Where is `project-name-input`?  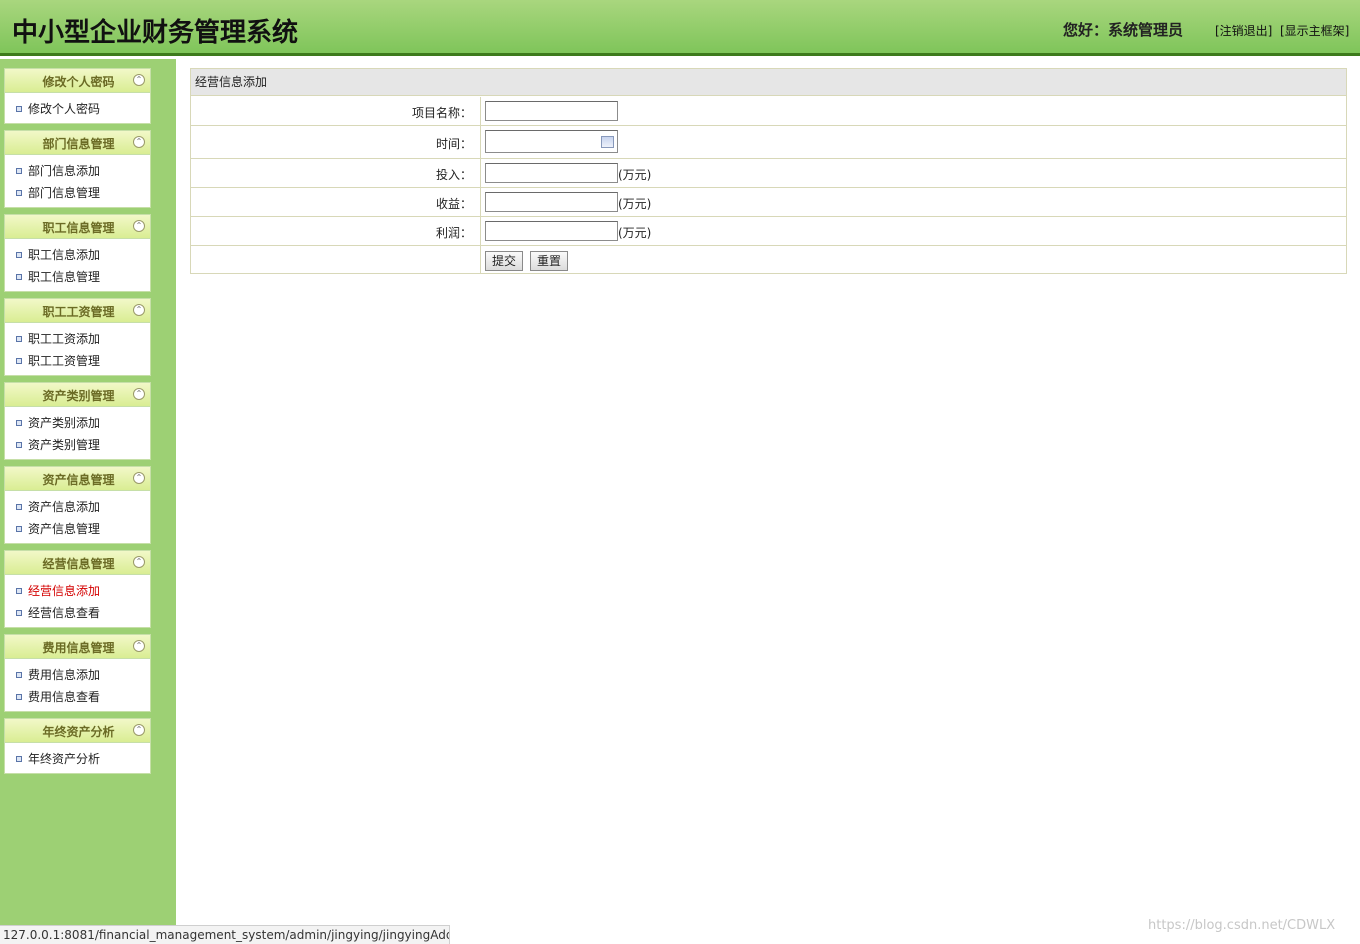 project-name-input is located at coordinates (551, 111).